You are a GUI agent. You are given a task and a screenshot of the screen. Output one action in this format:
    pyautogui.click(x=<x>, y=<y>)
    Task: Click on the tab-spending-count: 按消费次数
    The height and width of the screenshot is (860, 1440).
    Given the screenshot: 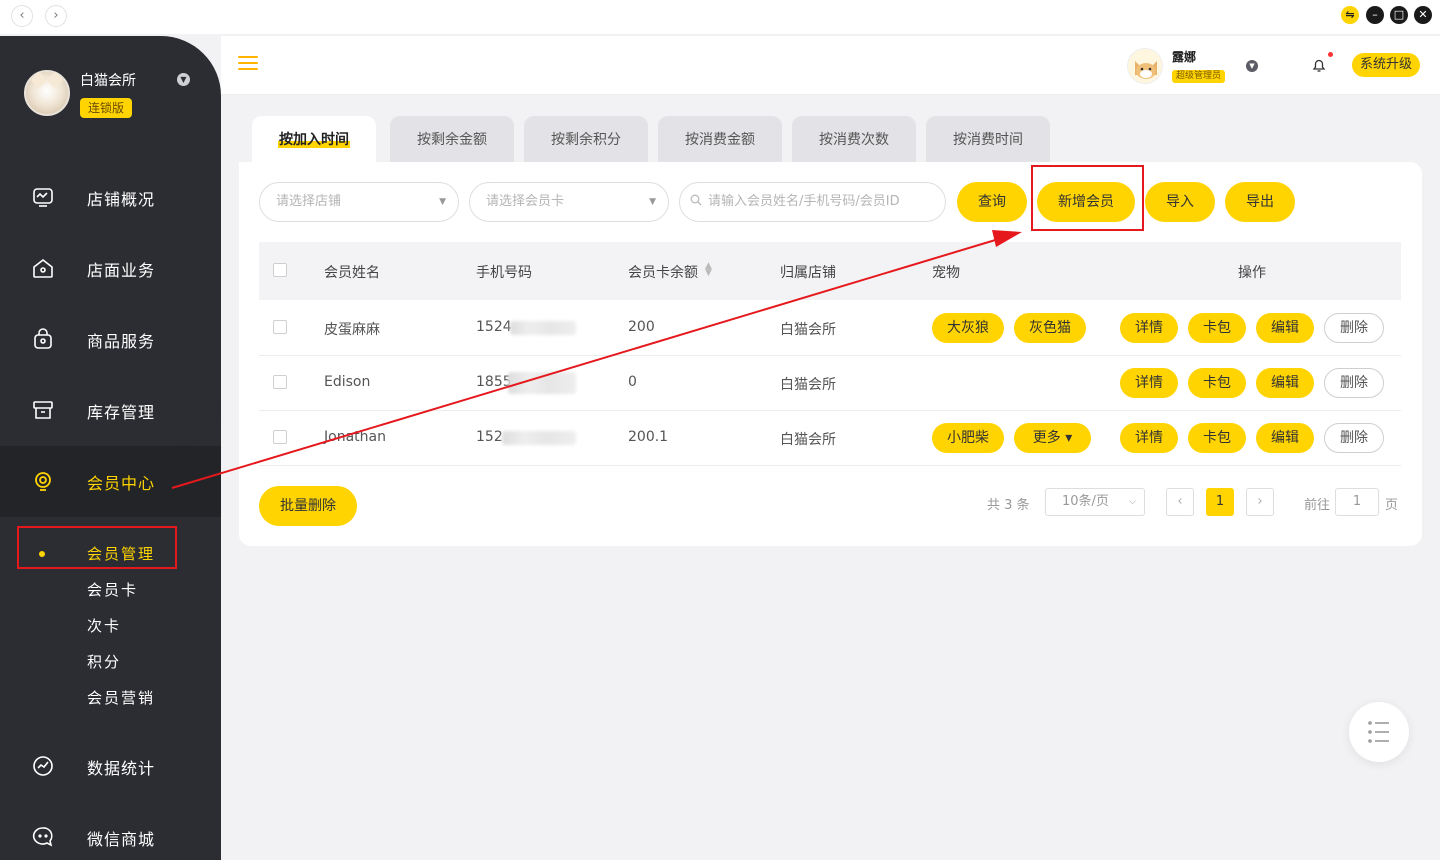 What is the action you would take?
    pyautogui.click(x=854, y=139)
    